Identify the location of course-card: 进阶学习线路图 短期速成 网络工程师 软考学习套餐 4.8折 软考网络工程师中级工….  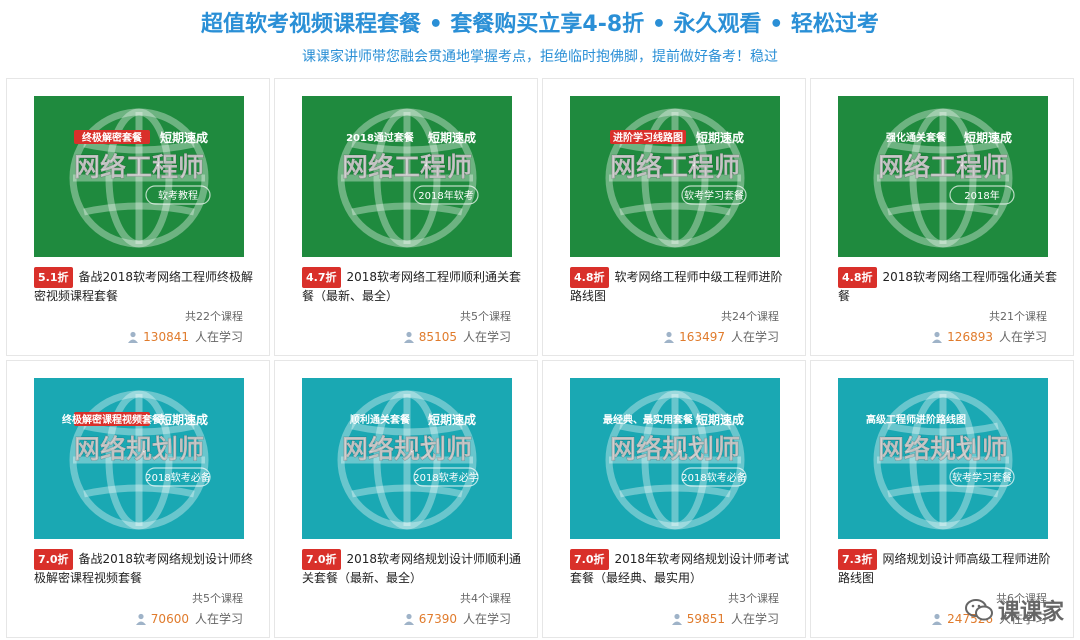
(674, 217).